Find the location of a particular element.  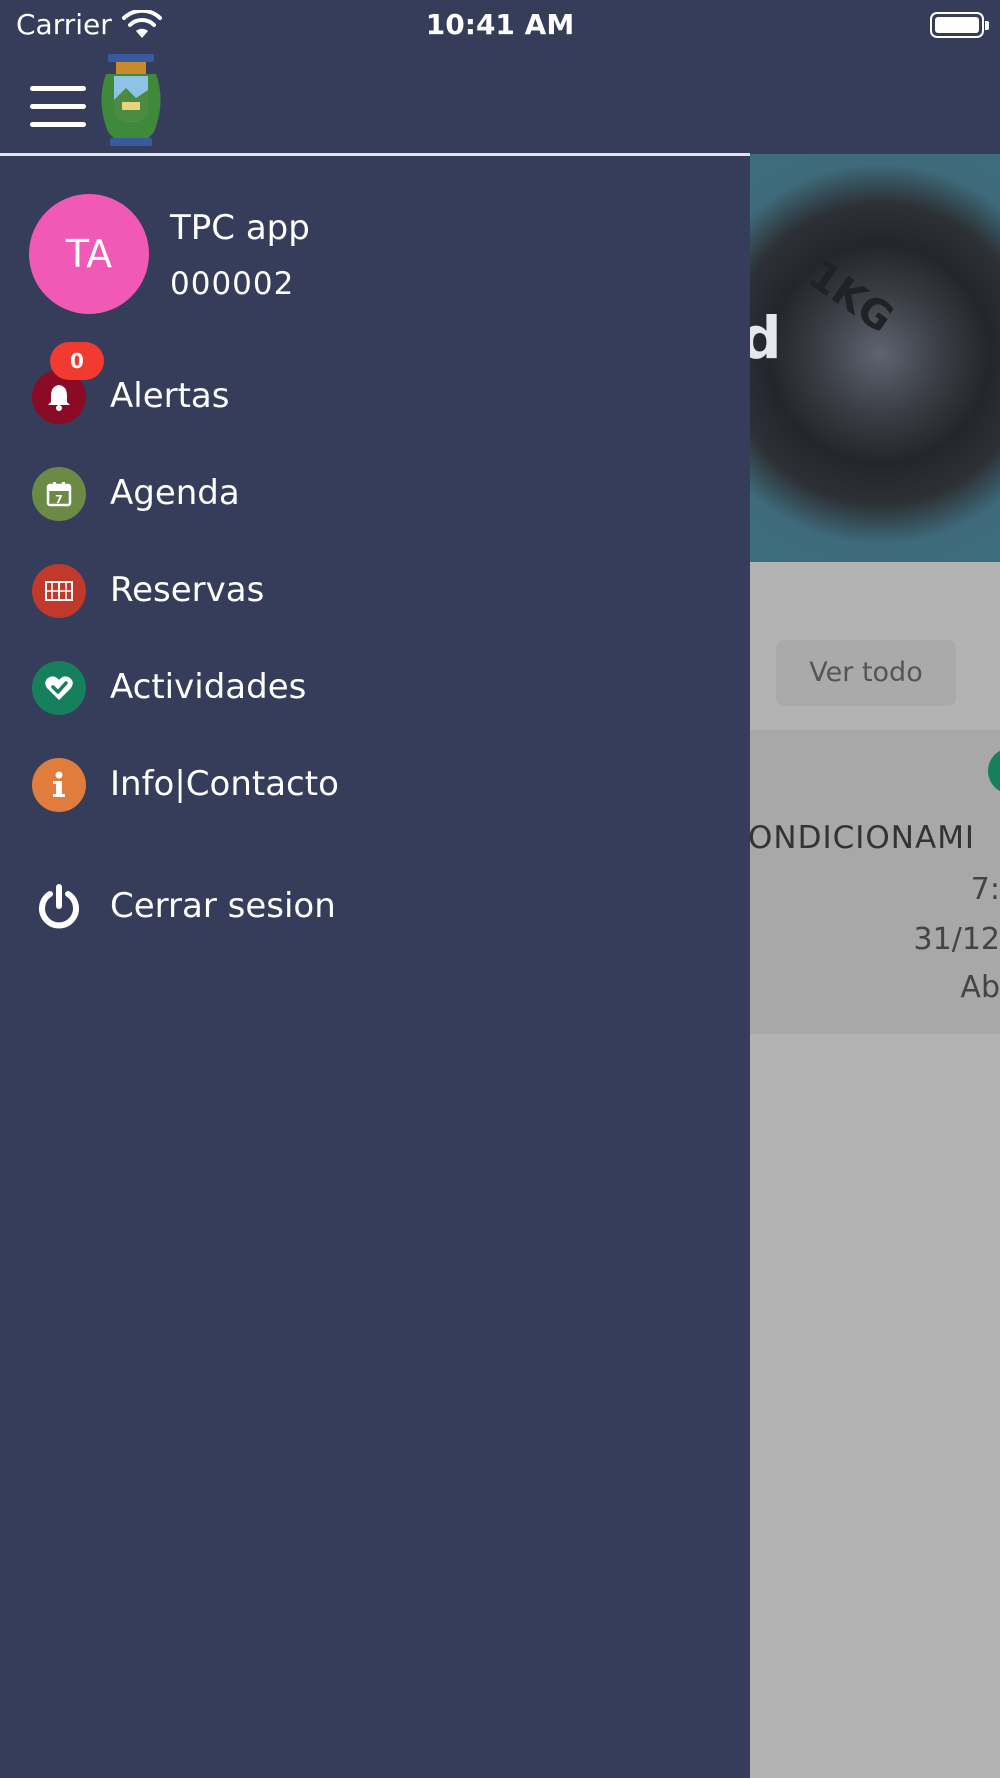

court-icon is located at coordinates (59, 591).